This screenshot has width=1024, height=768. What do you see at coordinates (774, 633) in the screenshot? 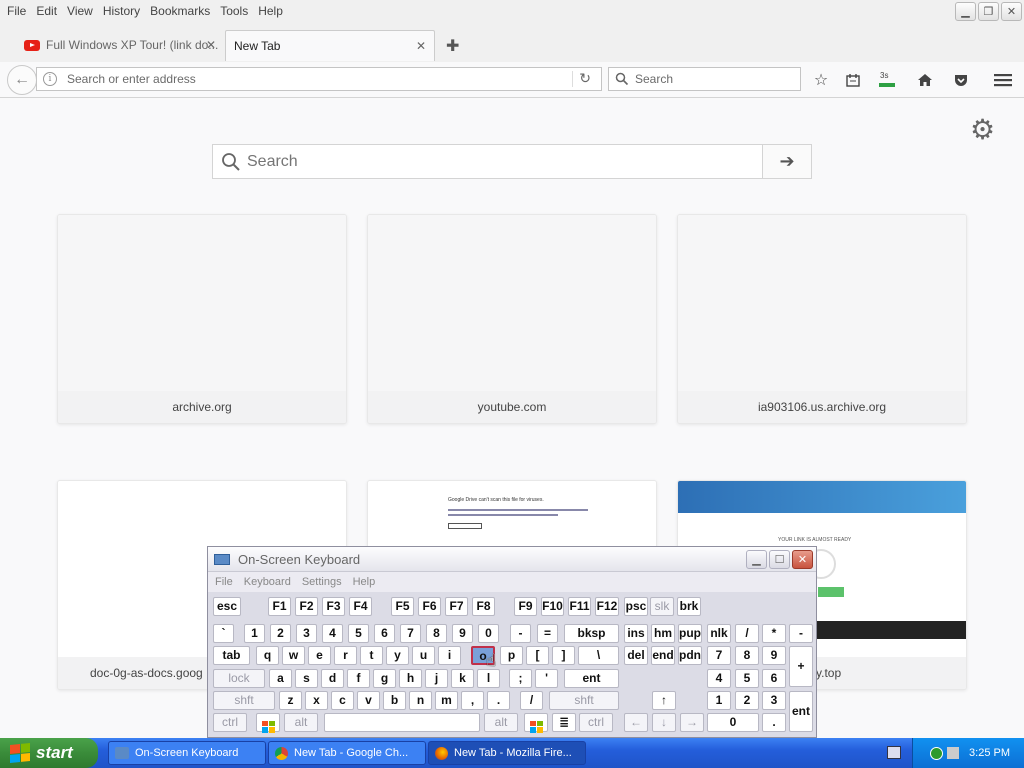
I see `key-num-19: *` at bounding box center [774, 633].